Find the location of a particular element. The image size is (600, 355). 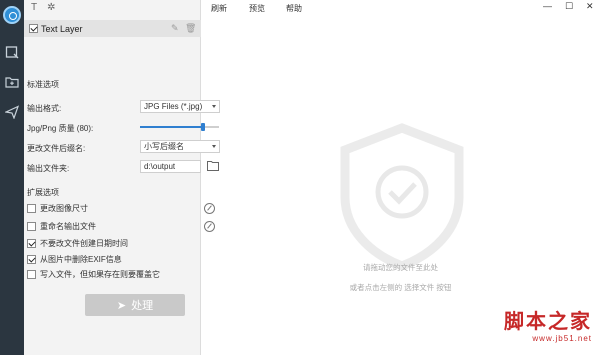

option-remove-exif: 从图片中删除EXIF信息 is located at coordinates (74, 259).